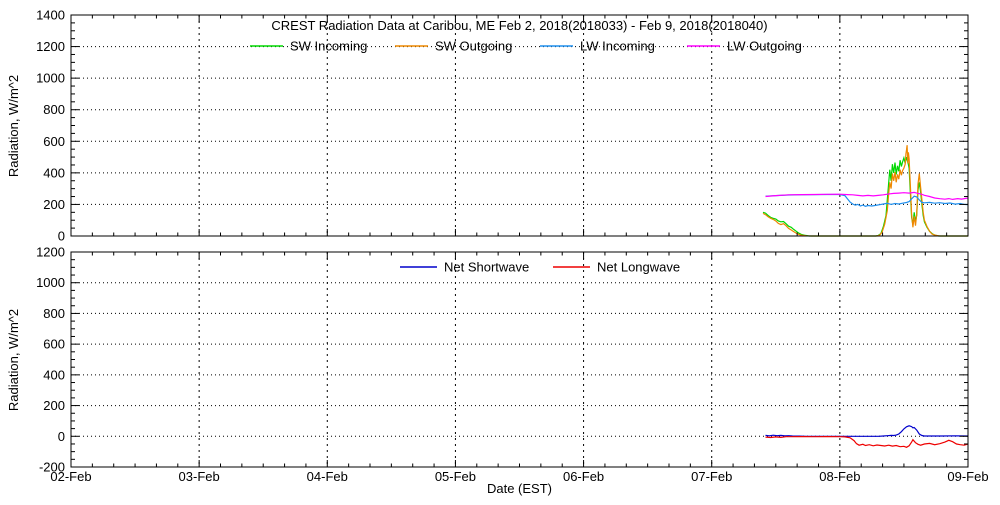 The width and height of the screenshot is (1000, 505). Describe the element at coordinates (867, 431) in the screenshot. I see `series-net-shortwave` at that location.